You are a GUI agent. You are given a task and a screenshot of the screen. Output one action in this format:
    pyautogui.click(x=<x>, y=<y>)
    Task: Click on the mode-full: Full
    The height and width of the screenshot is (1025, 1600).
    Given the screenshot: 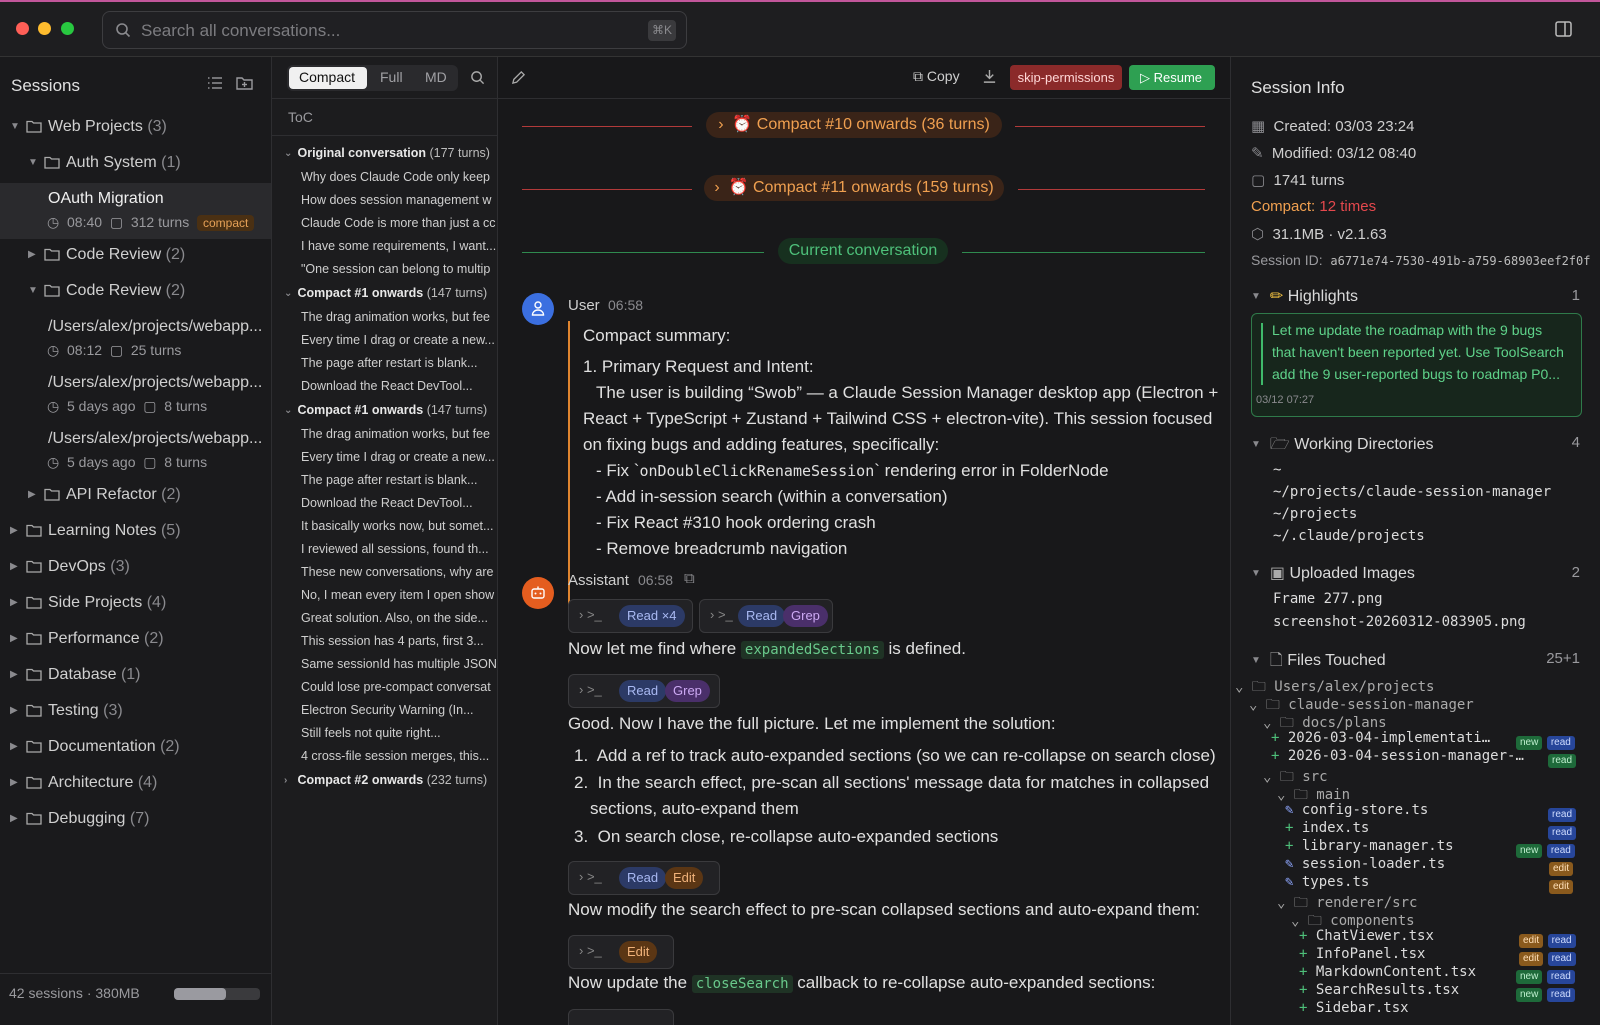 What is the action you would take?
    pyautogui.click(x=391, y=77)
    